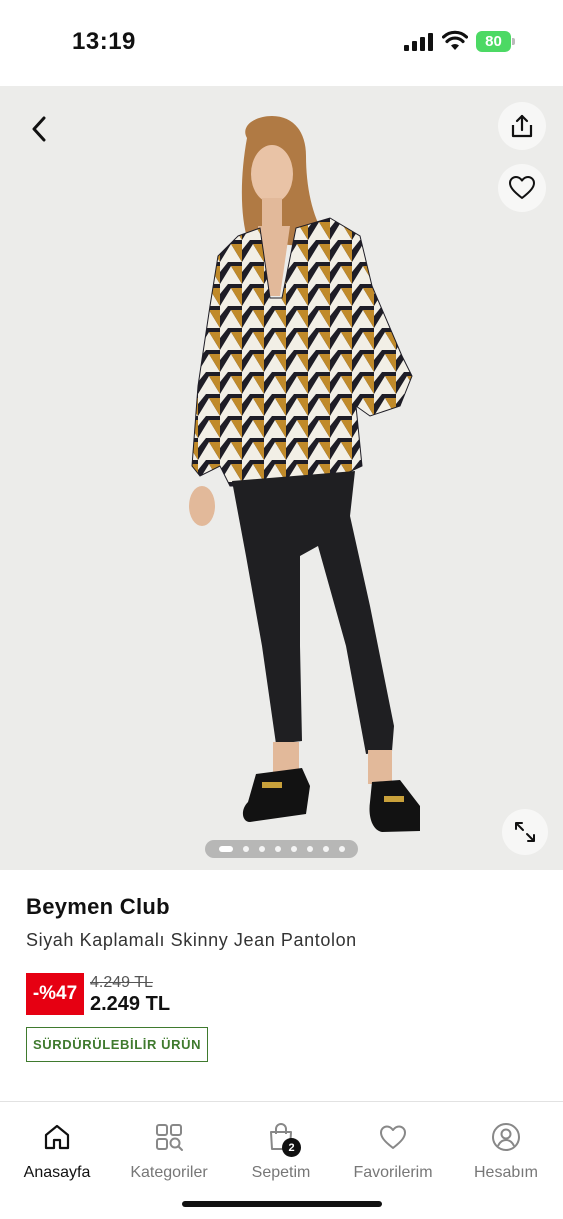 The image size is (563, 1219). I want to click on share-icon, so click(522, 126).